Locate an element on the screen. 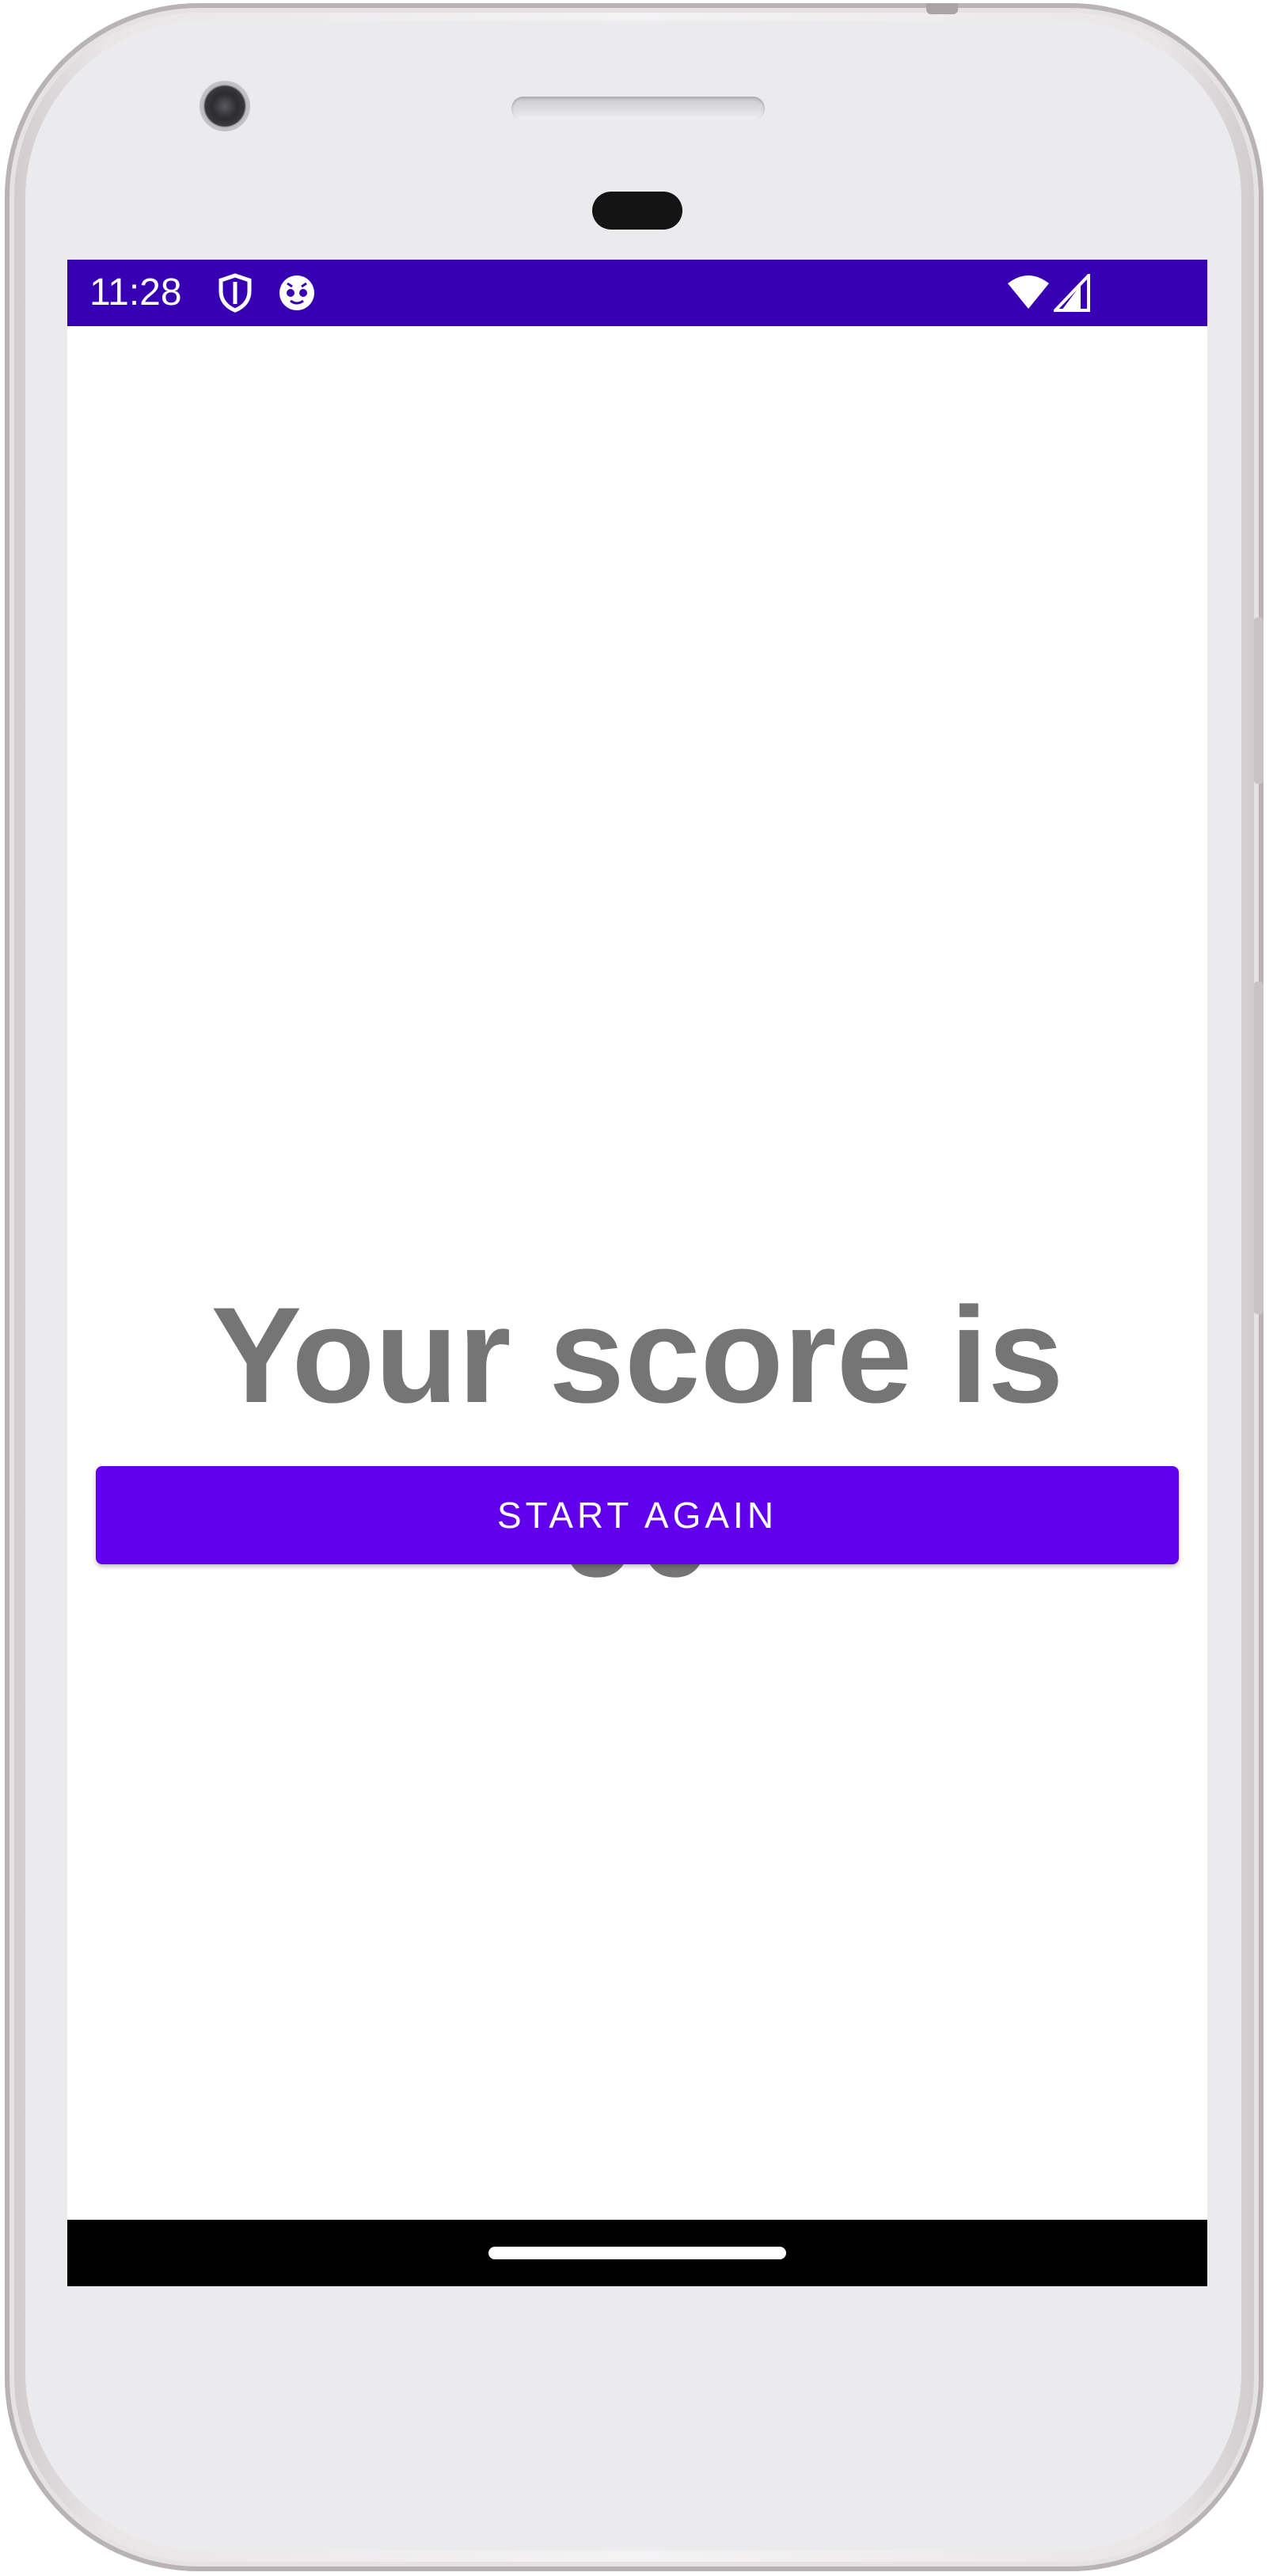 This screenshot has height=2576, width=1273. navigation-bar is located at coordinates (637, 2253).